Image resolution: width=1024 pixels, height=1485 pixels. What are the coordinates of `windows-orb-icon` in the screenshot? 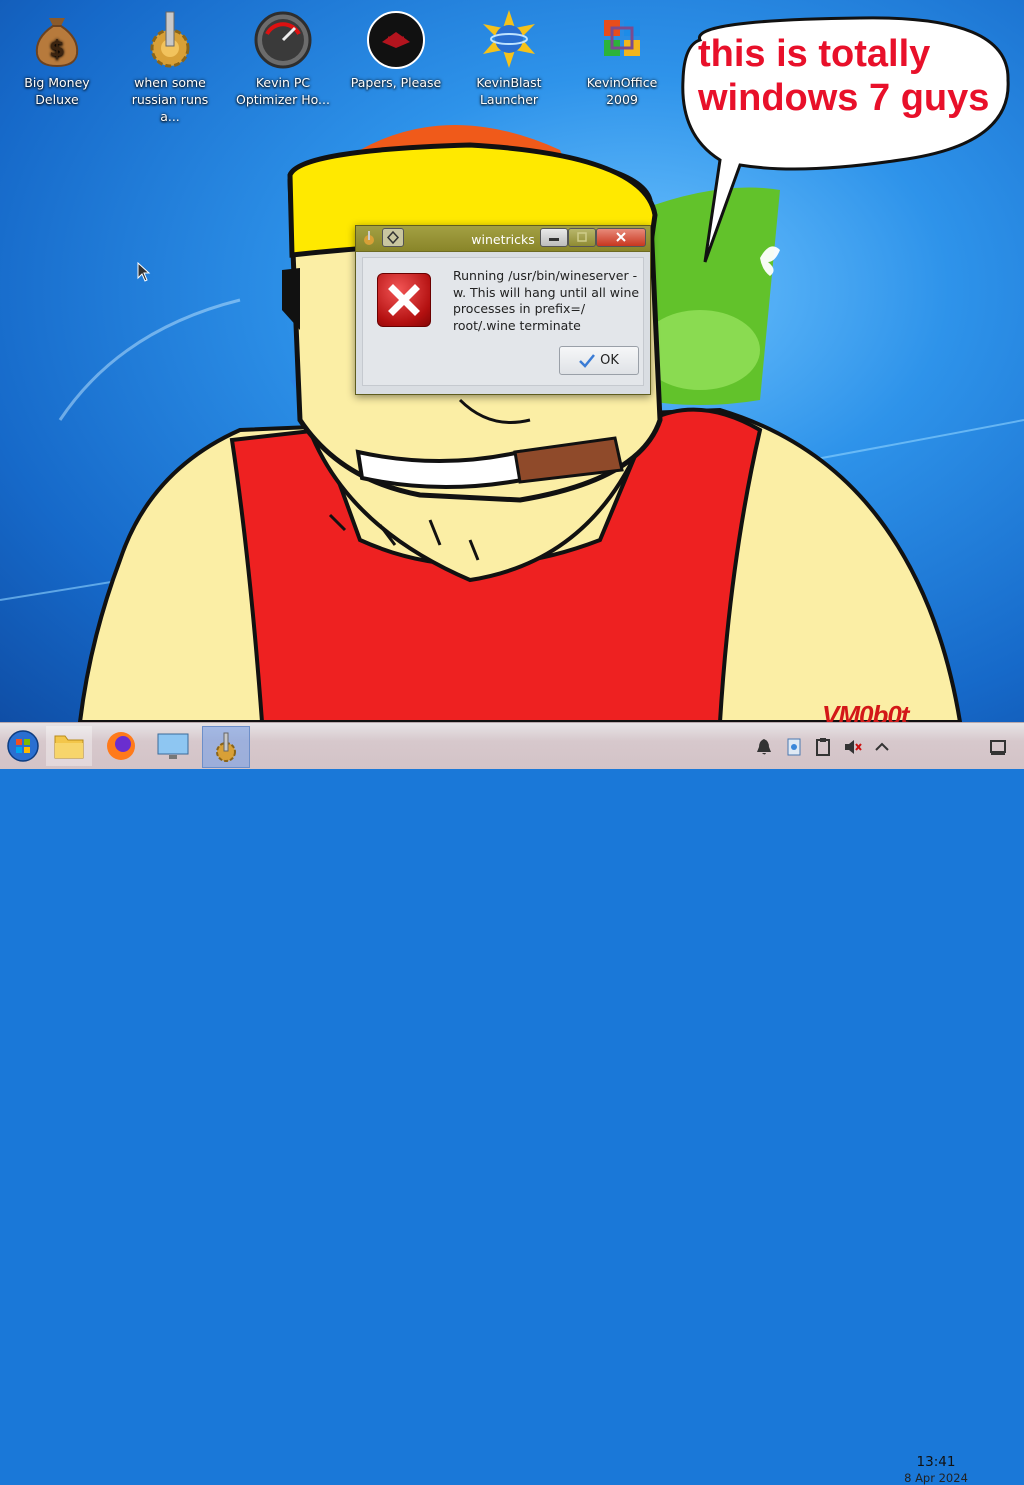 It's located at (23, 746).